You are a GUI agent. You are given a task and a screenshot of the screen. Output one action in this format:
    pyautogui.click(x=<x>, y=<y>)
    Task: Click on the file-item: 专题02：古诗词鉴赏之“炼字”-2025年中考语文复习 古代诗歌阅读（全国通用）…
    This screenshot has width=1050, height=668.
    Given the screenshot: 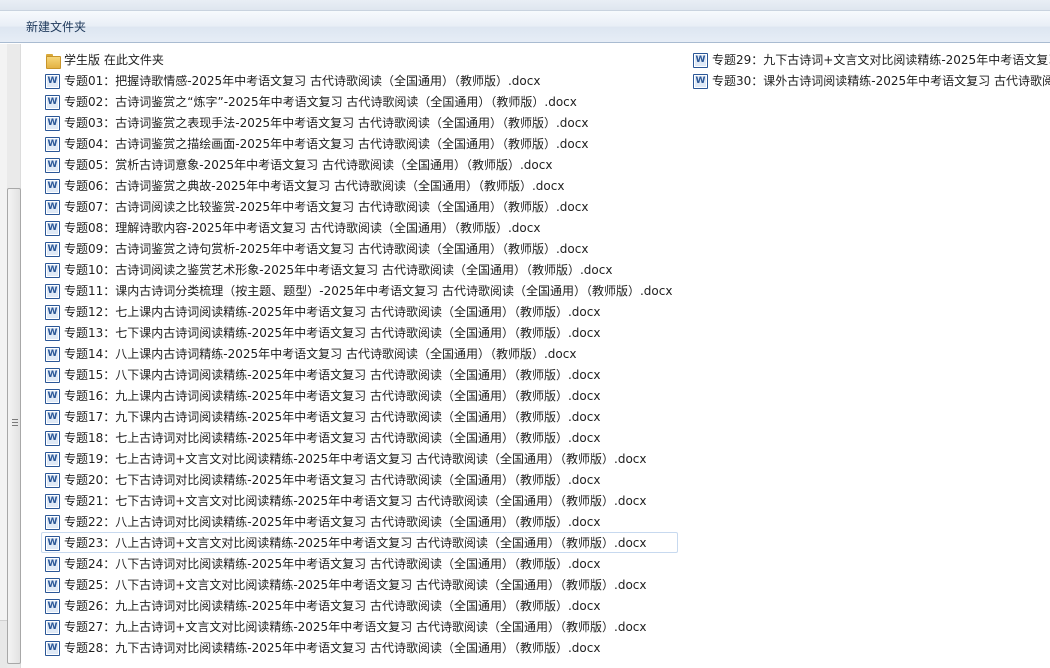 What is the action you would take?
    pyautogui.click(x=359, y=101)
    